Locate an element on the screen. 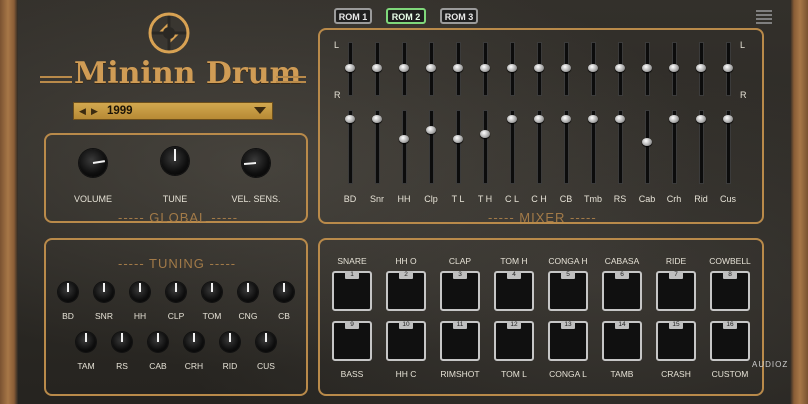 This screenshot has height=404, width=808. tuning-knob-crh is located at coordinates (194, 342).